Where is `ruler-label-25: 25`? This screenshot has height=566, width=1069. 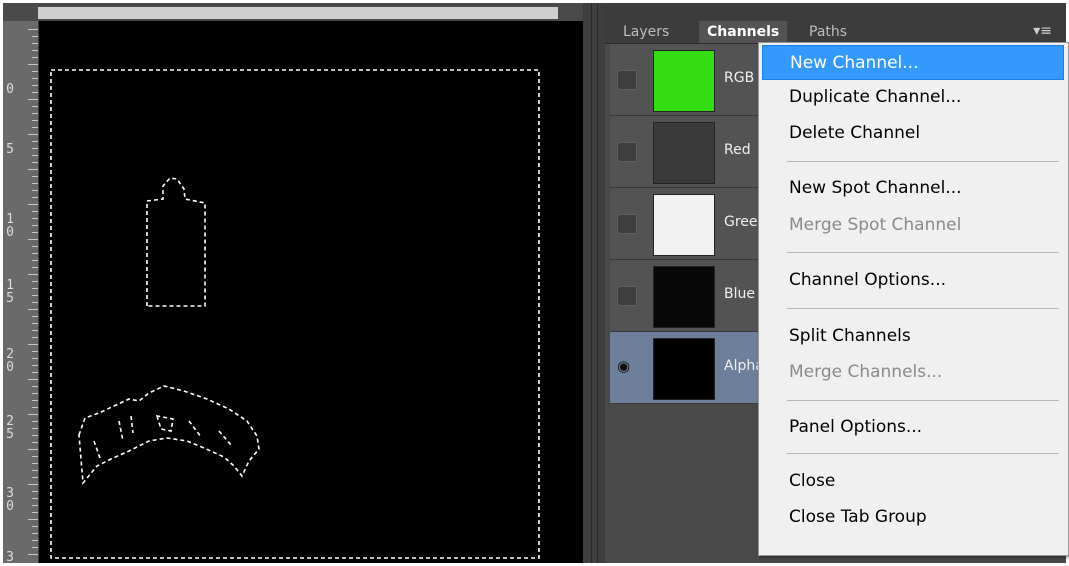
ruler-label-25: 25 is located at coordinates (10, 428).